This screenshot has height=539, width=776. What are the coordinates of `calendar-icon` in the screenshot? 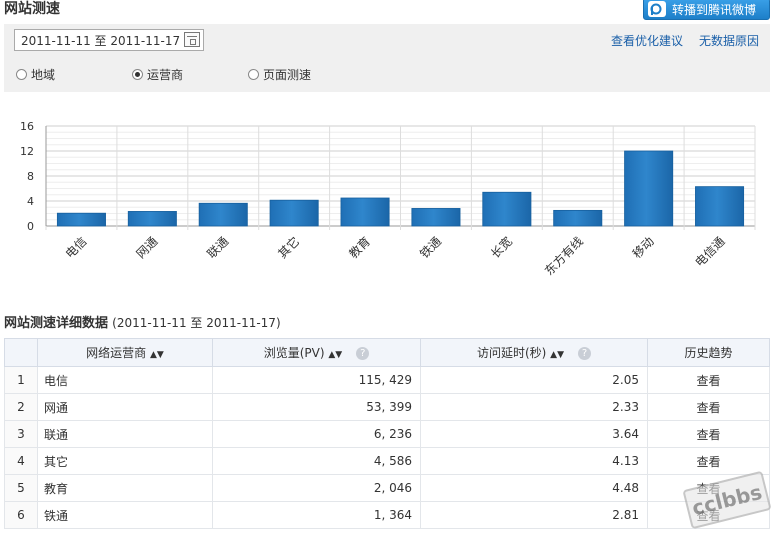 It's located at (192, 39).